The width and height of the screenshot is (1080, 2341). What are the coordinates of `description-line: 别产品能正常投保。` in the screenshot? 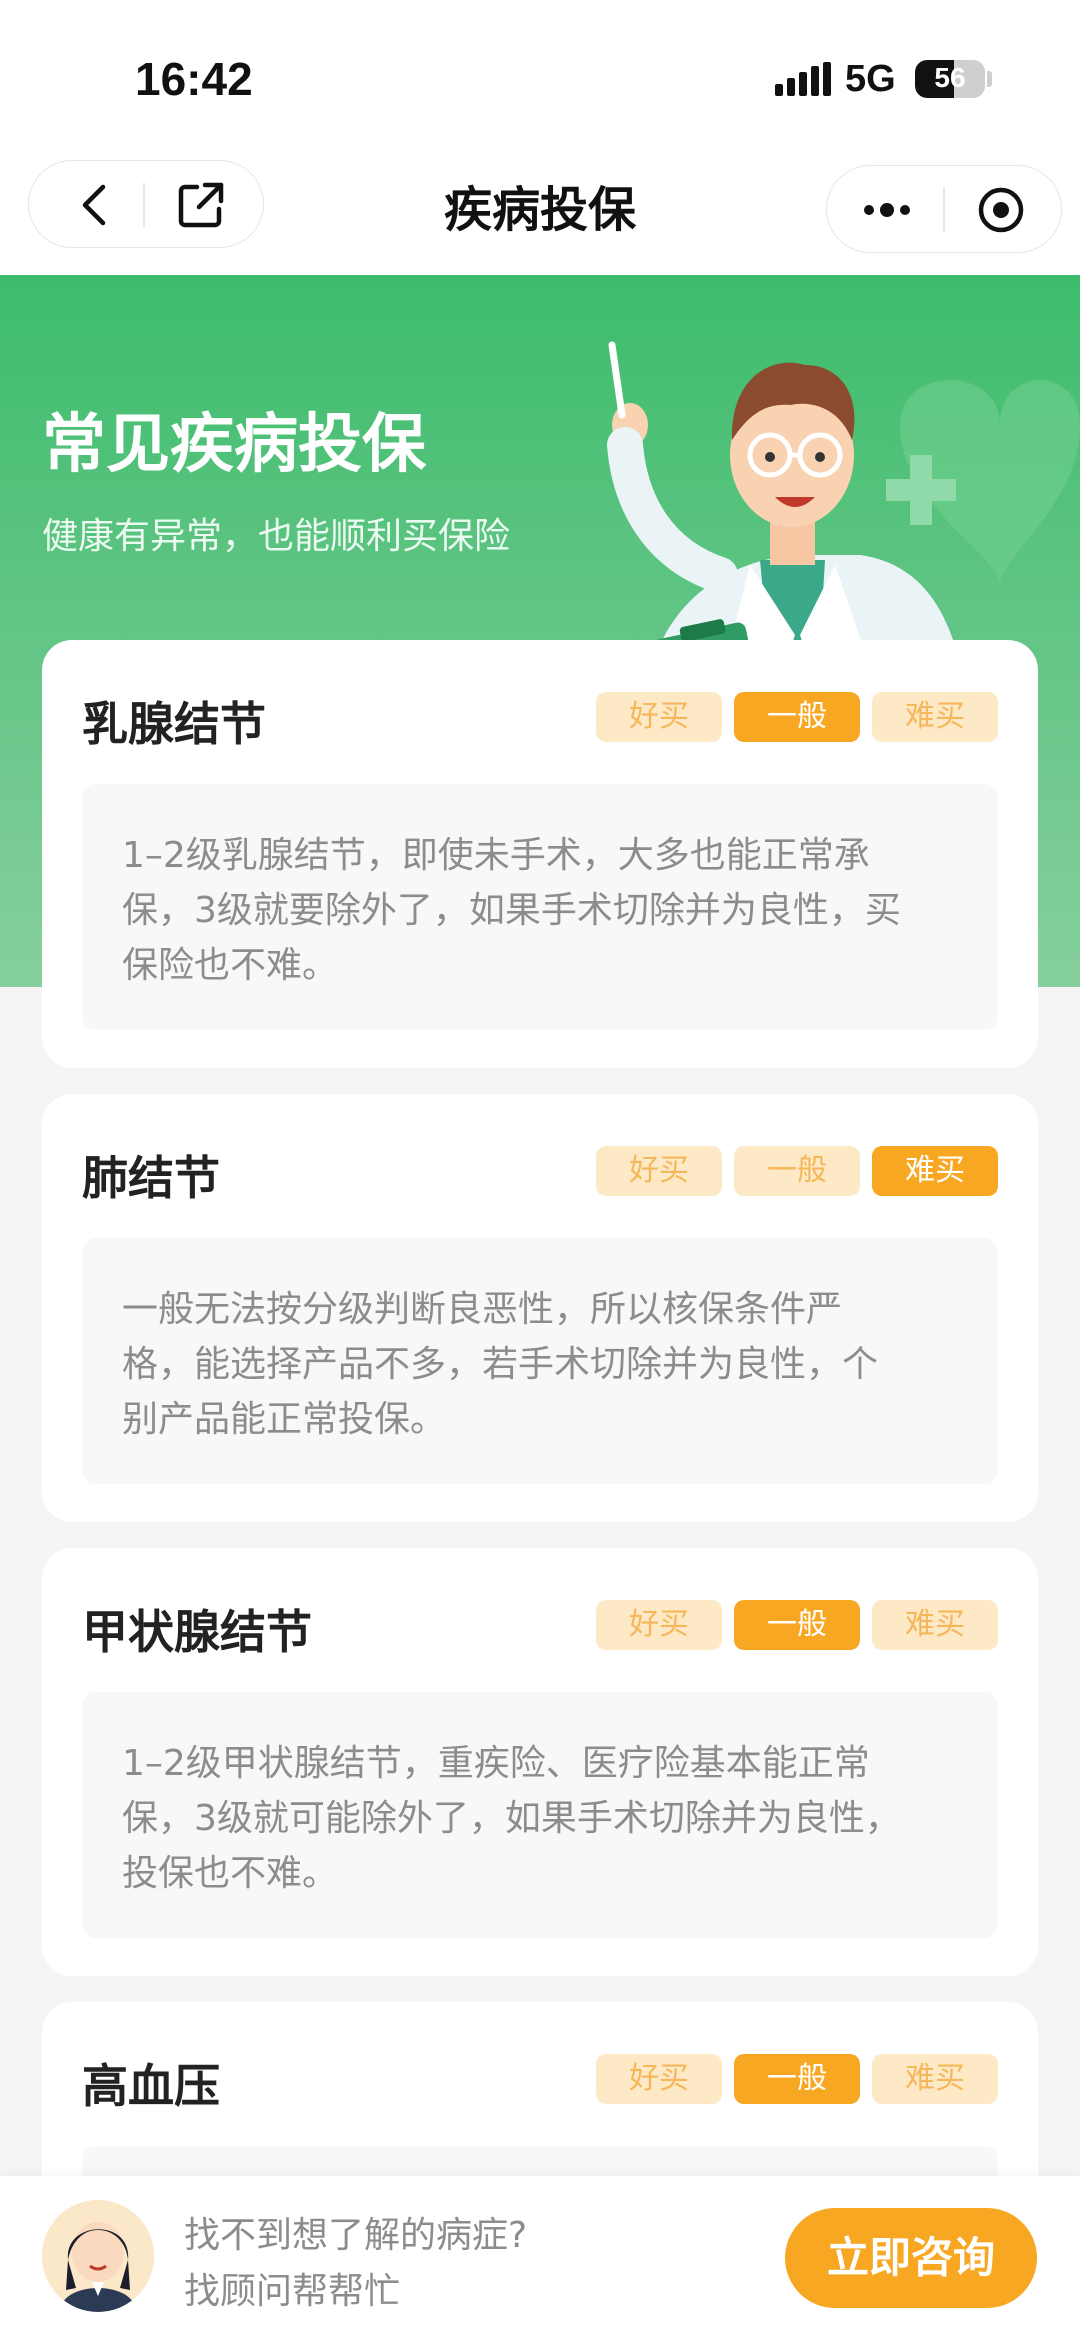 It's located at (284, 1419).